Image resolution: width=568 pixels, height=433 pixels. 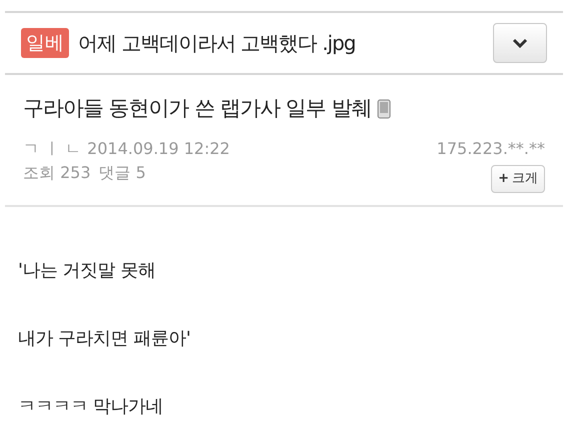 I want to click on comments-label: 댓글 5, so click(x=122, y=173).